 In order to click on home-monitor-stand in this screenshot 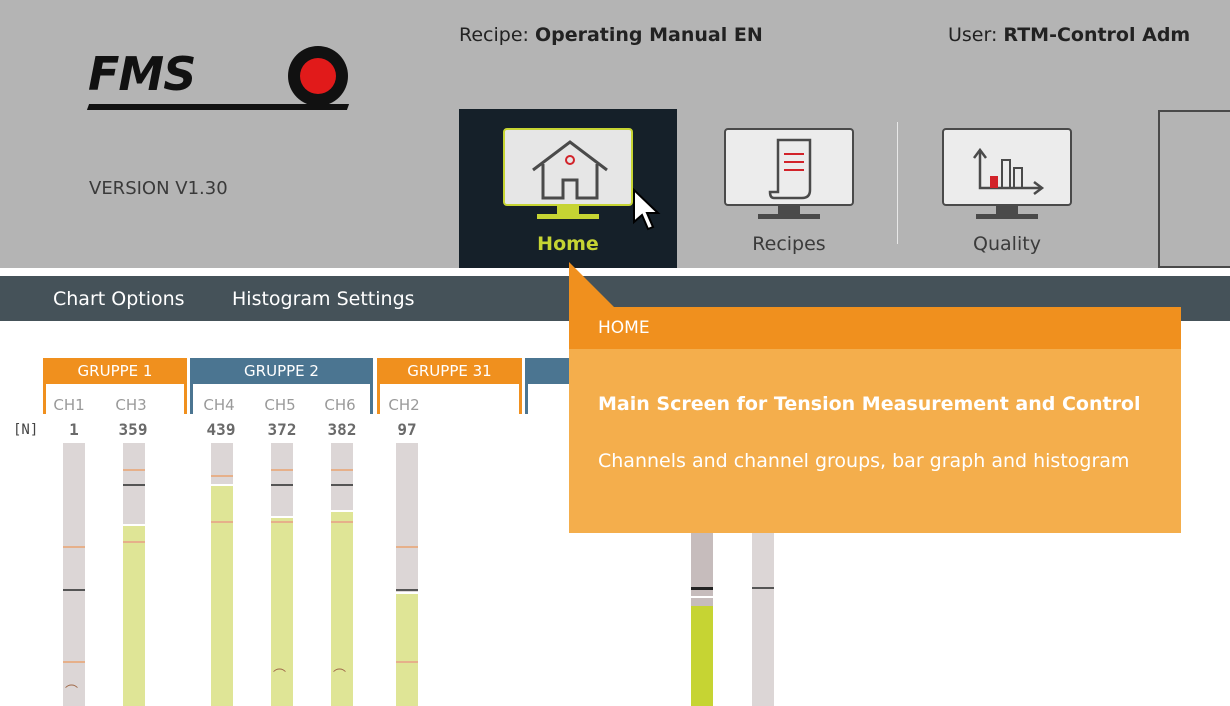, I will do `click(568, 210)`.